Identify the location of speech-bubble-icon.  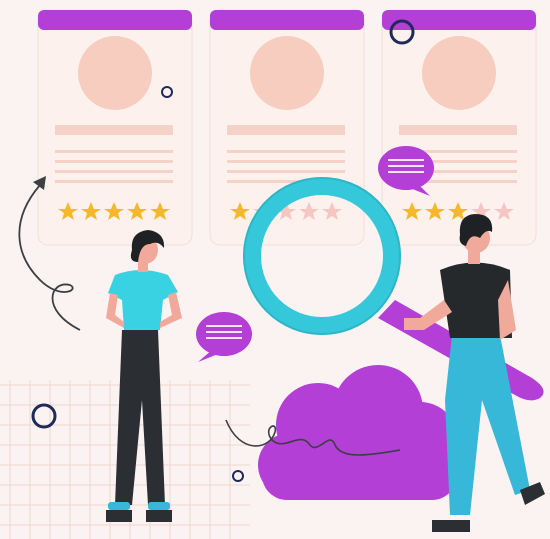
(224, 337).